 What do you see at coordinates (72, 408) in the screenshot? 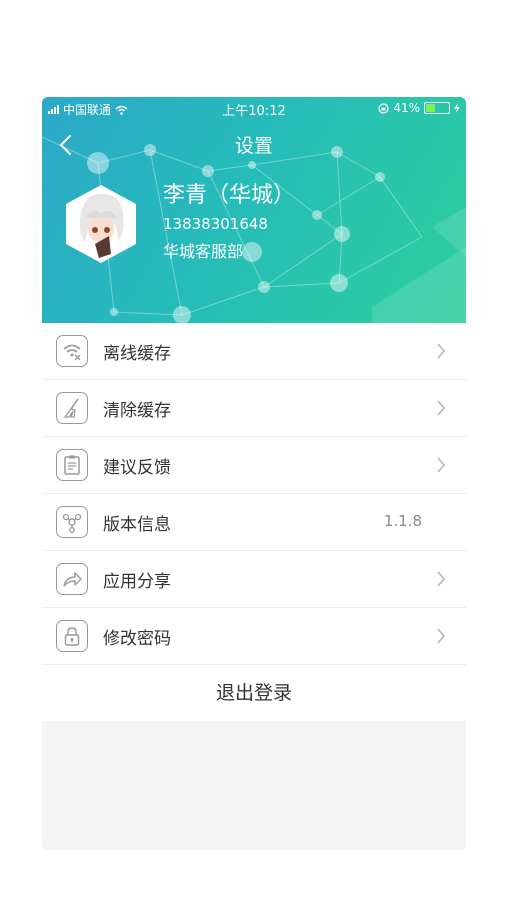
I see `broom-icon` at bounding box center [72, 408].